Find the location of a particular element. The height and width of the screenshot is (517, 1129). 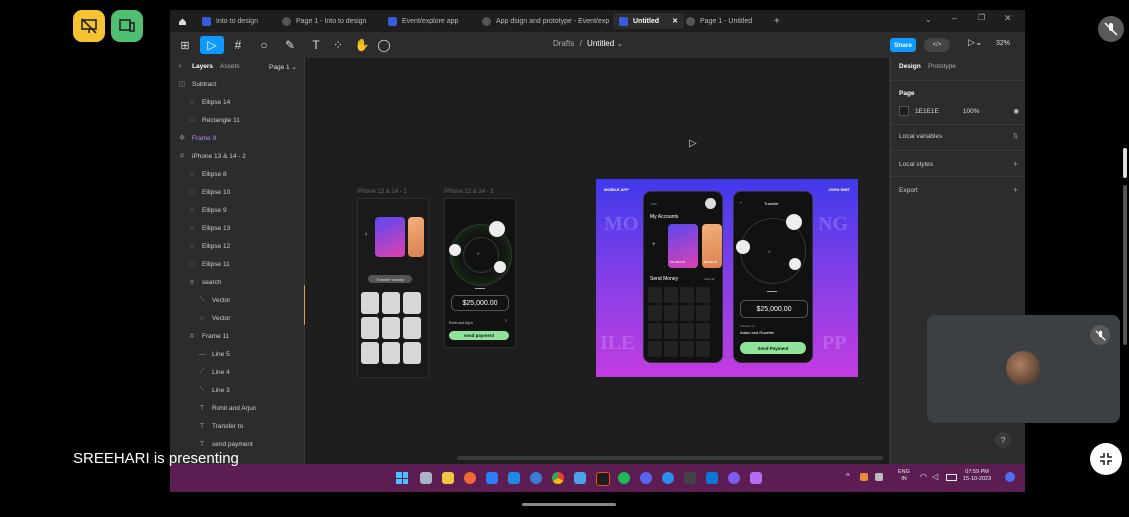

pen-tool-icon: ✎ is located at coordinates (290, 45).